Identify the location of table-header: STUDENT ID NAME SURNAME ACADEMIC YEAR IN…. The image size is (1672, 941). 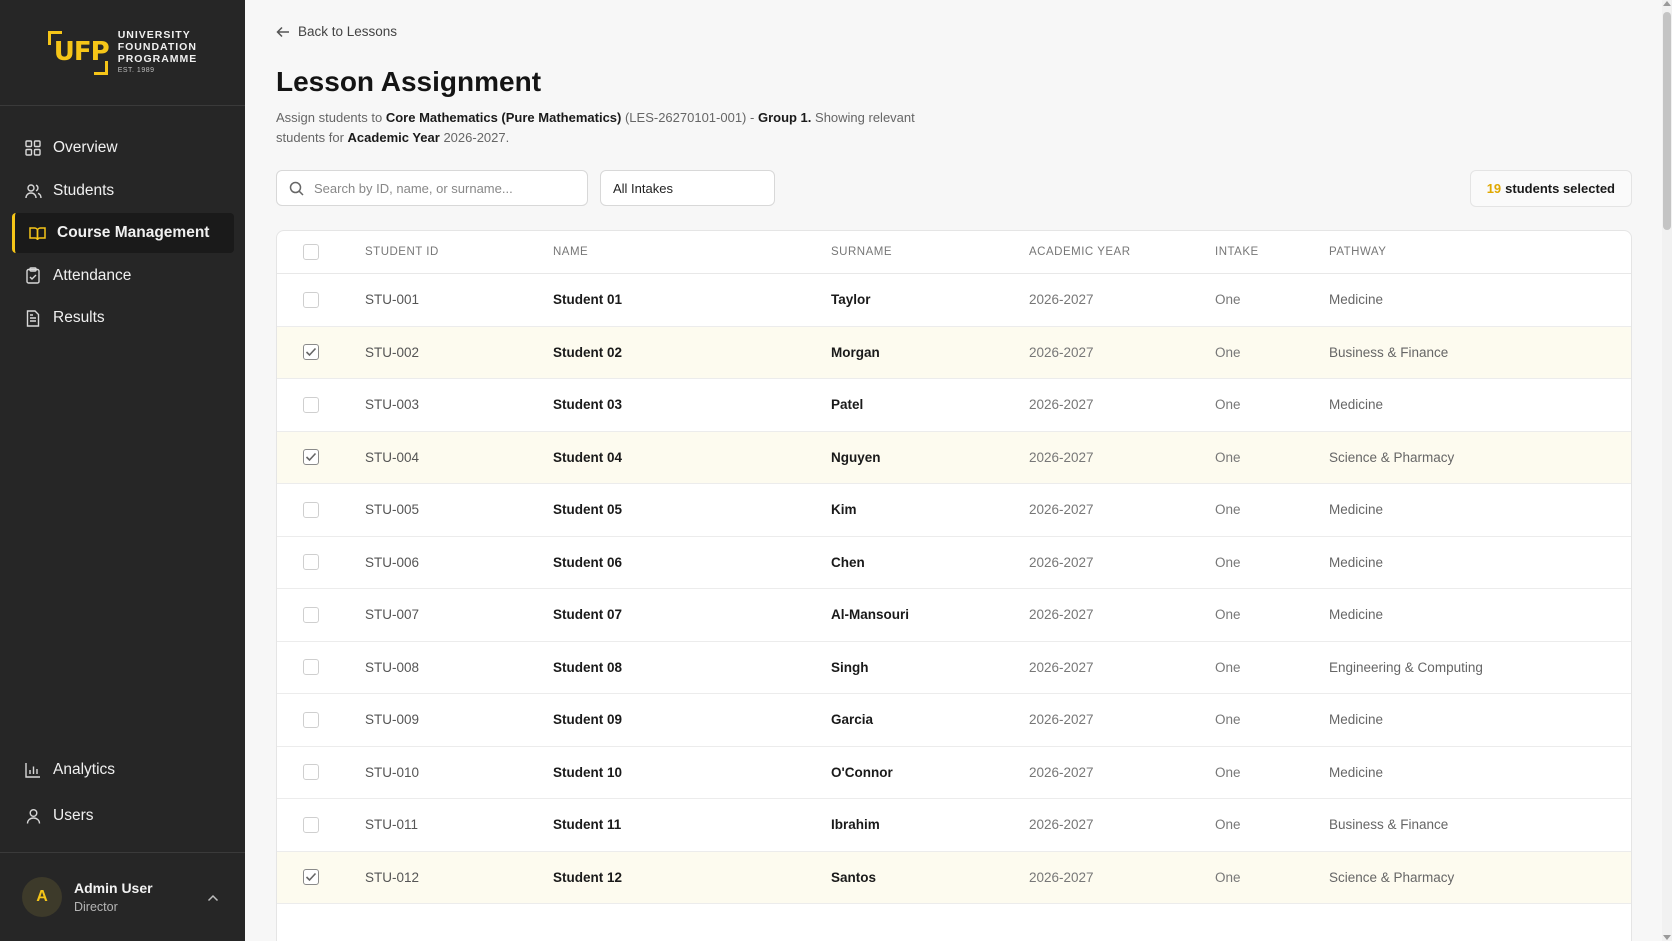
(954, 252).